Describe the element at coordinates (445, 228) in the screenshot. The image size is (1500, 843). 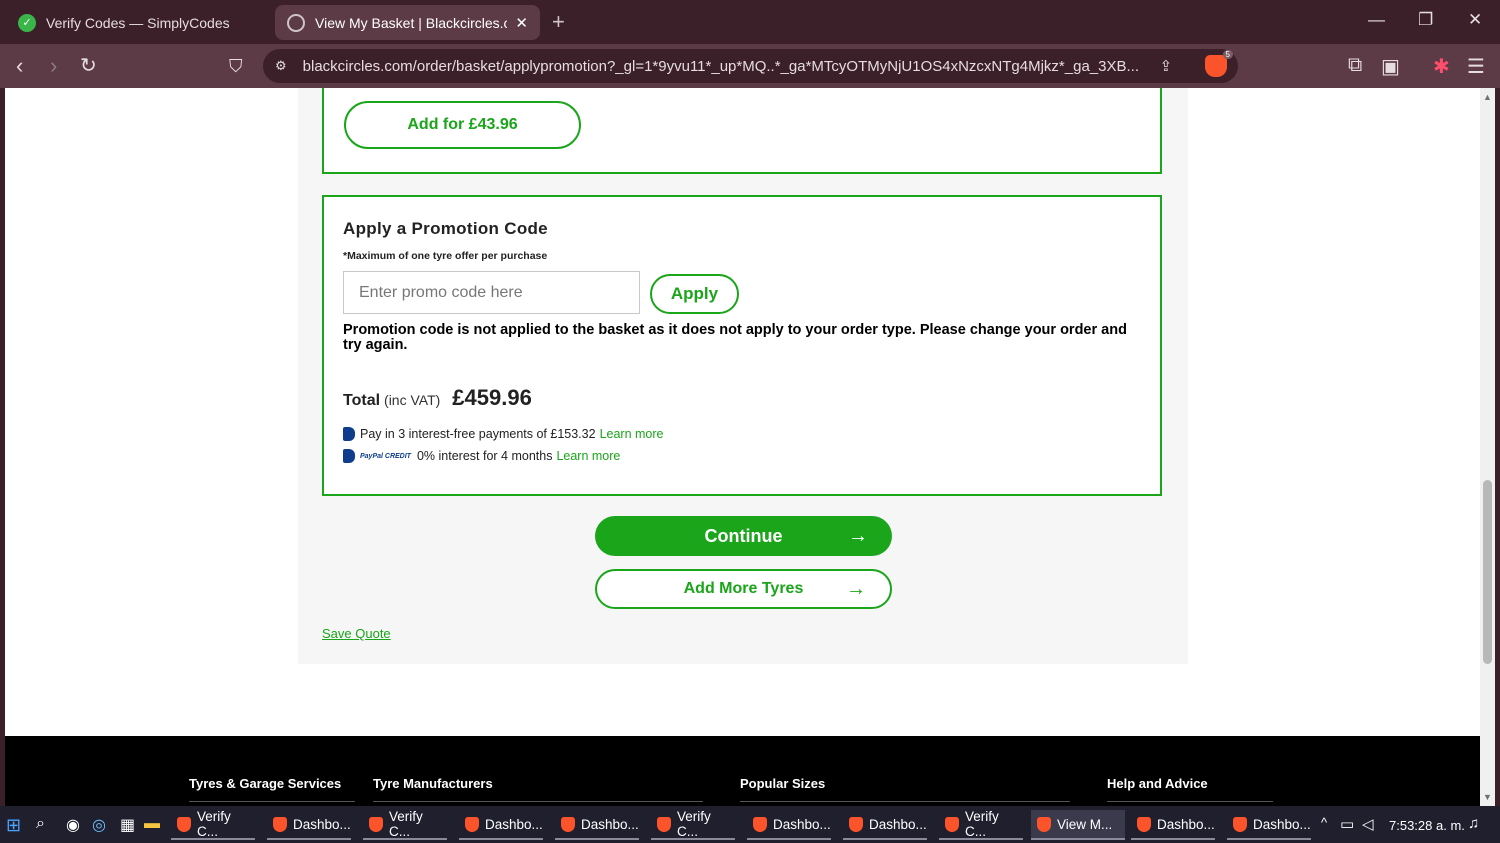
I see `promo-heading: Apply a Promotion Code` at that location.